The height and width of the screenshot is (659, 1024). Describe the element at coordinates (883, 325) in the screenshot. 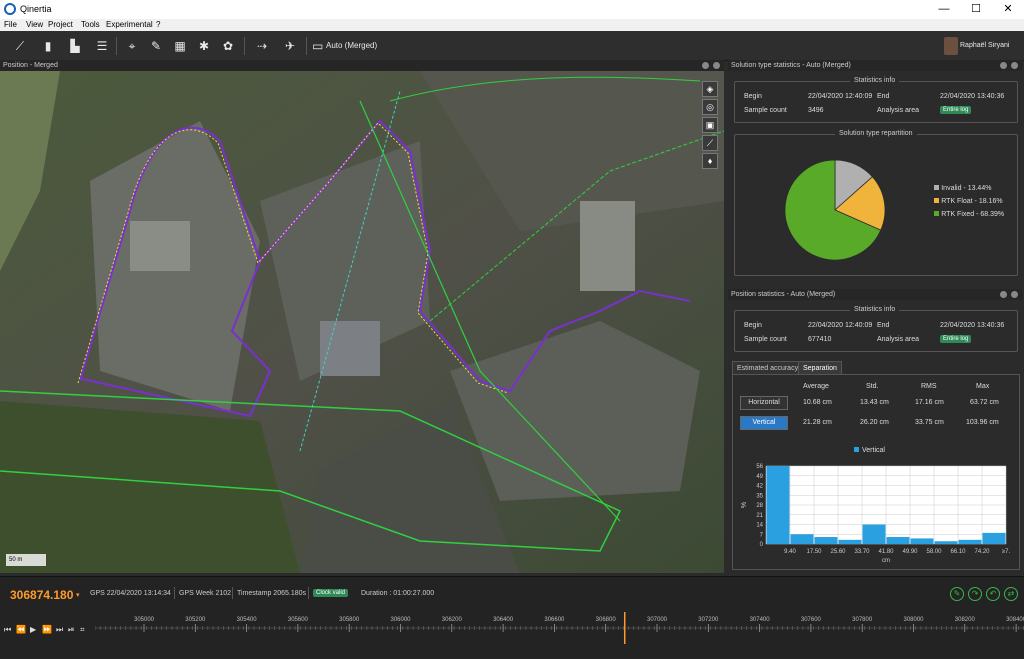

I see `end-label: End` at that location.